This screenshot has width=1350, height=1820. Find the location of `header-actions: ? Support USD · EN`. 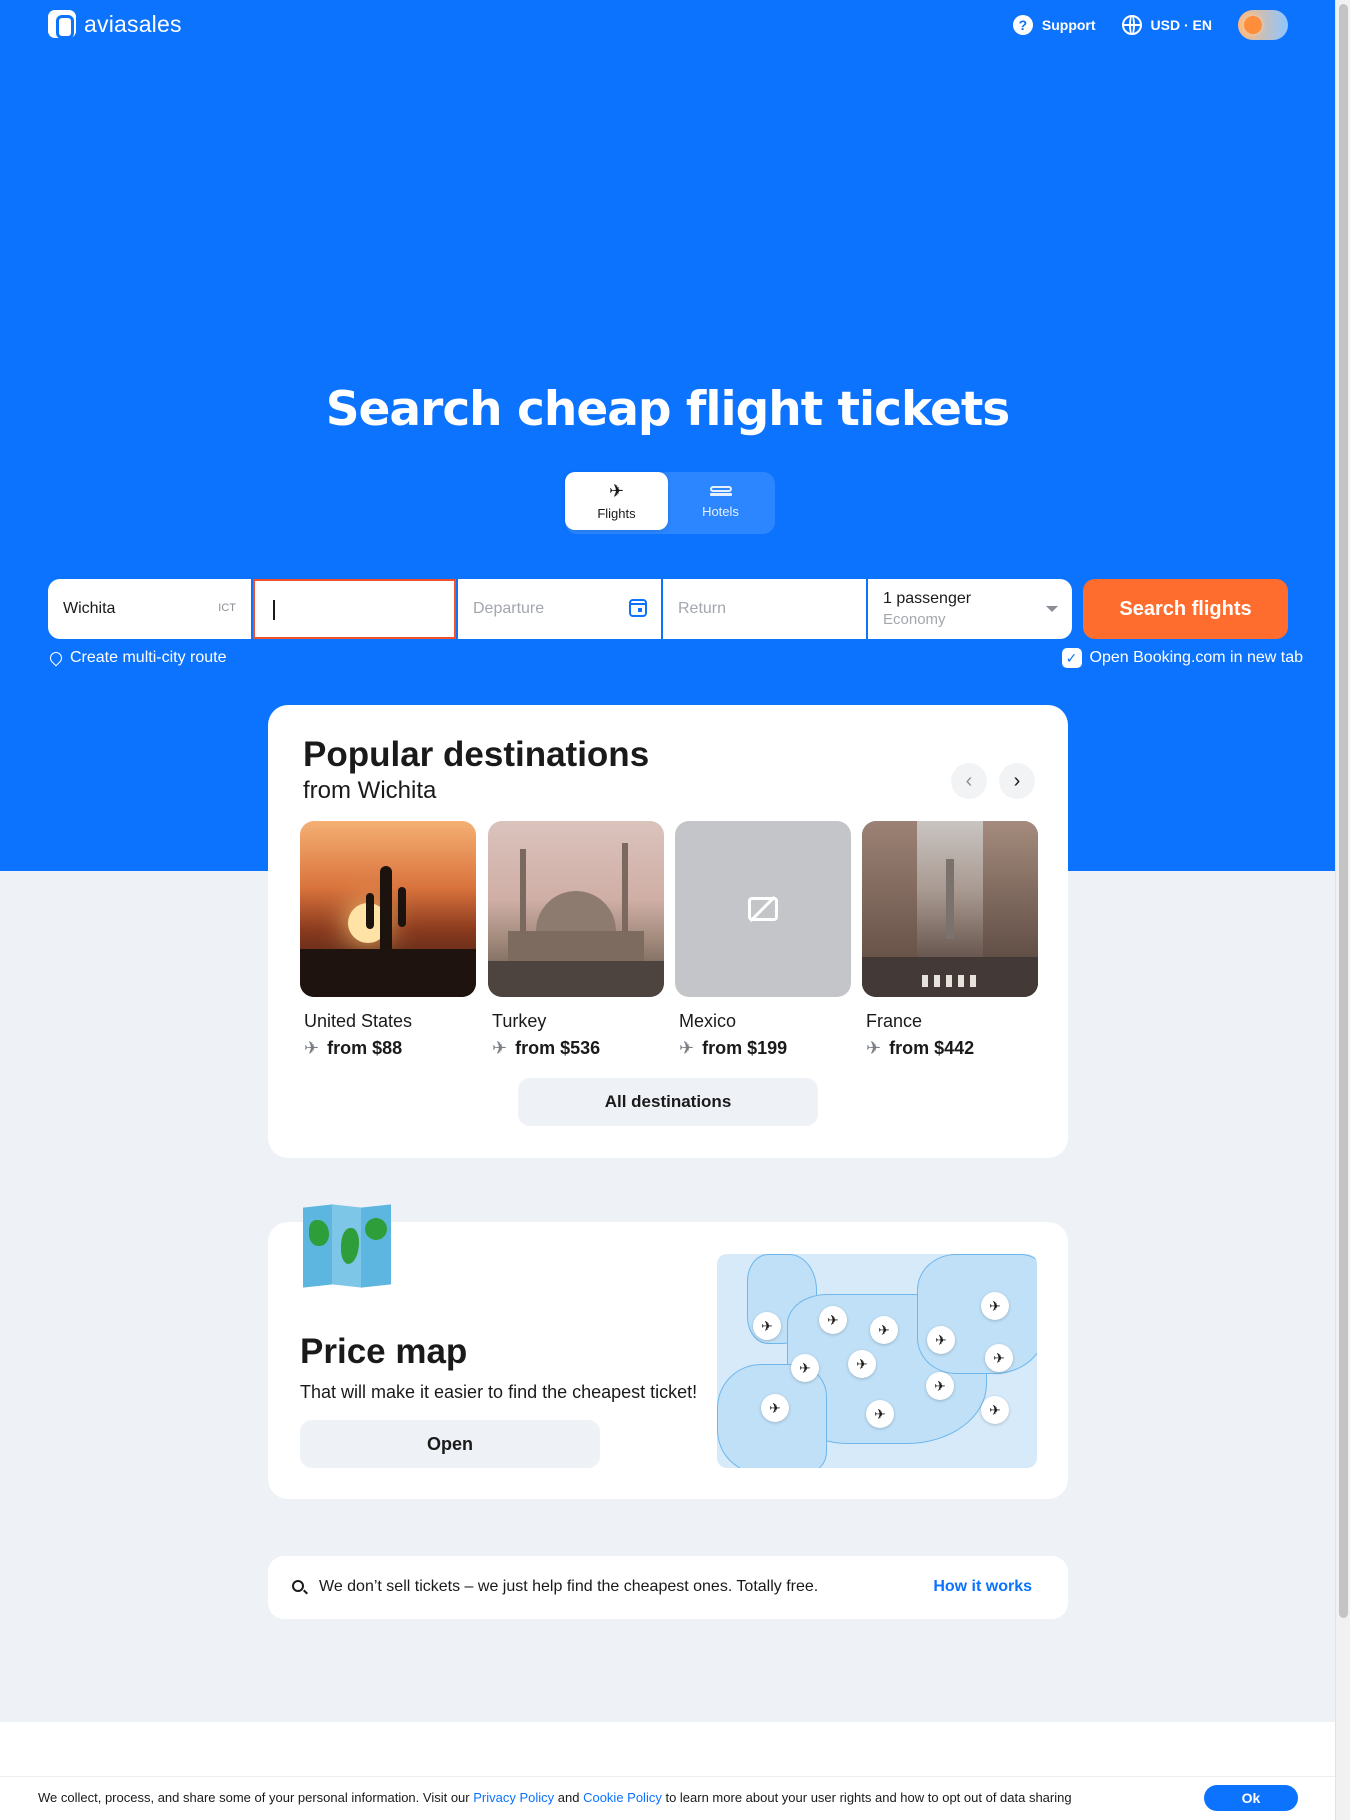

header-actions: ? Support USD · EN is located at coordinates (1150, 25).